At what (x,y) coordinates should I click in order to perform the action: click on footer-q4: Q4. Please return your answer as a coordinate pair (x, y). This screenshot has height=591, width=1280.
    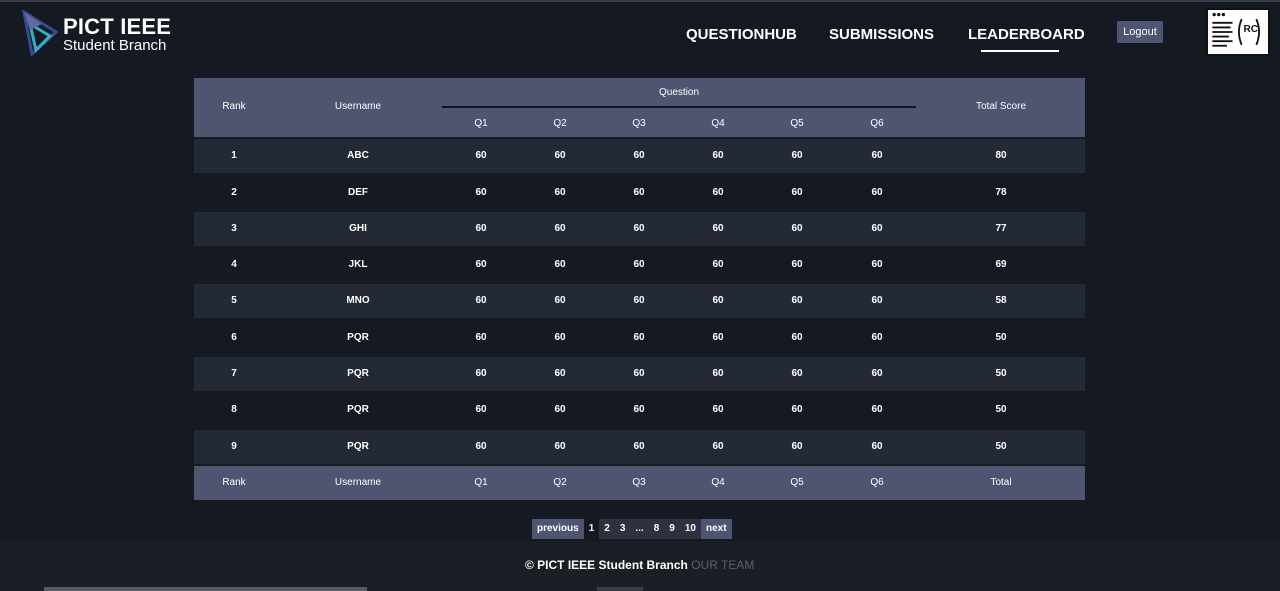
    Looking at the image, I should click on (718, 482).